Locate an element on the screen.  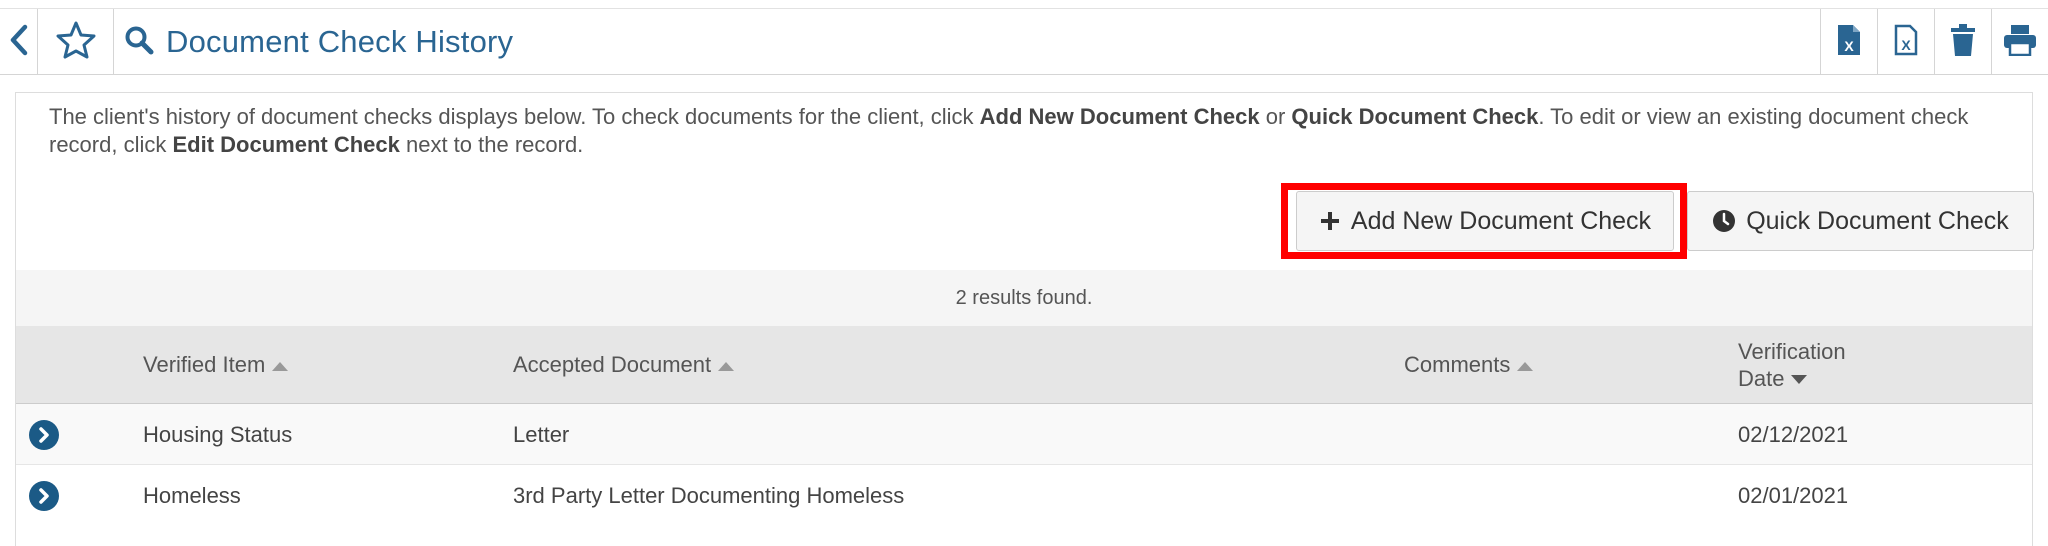
export-excel-all-button: X is located at coordinates (1905, 42).